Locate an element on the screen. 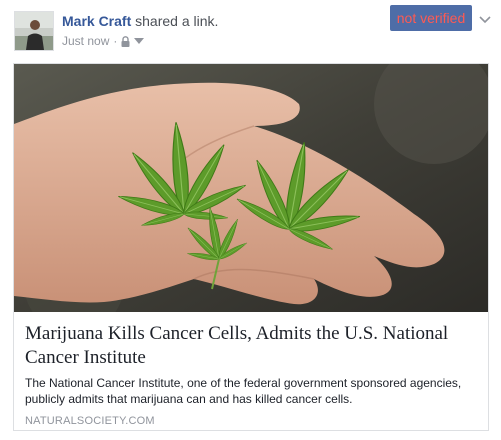 This screenshot has height=440, width=501. link-domain: NATURALSOCIETY.COM is located at coordinates (90, 421).